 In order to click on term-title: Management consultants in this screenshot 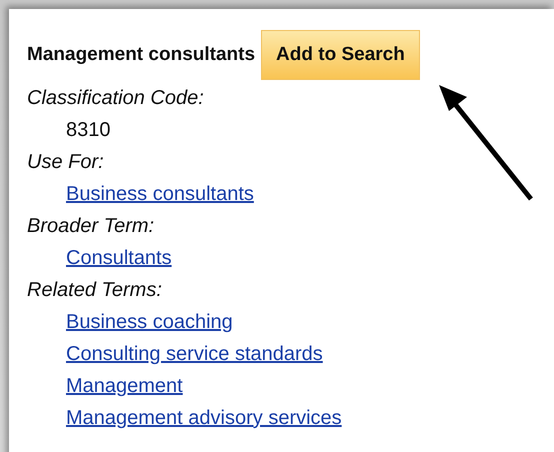, I will do `click(141, 55)`.